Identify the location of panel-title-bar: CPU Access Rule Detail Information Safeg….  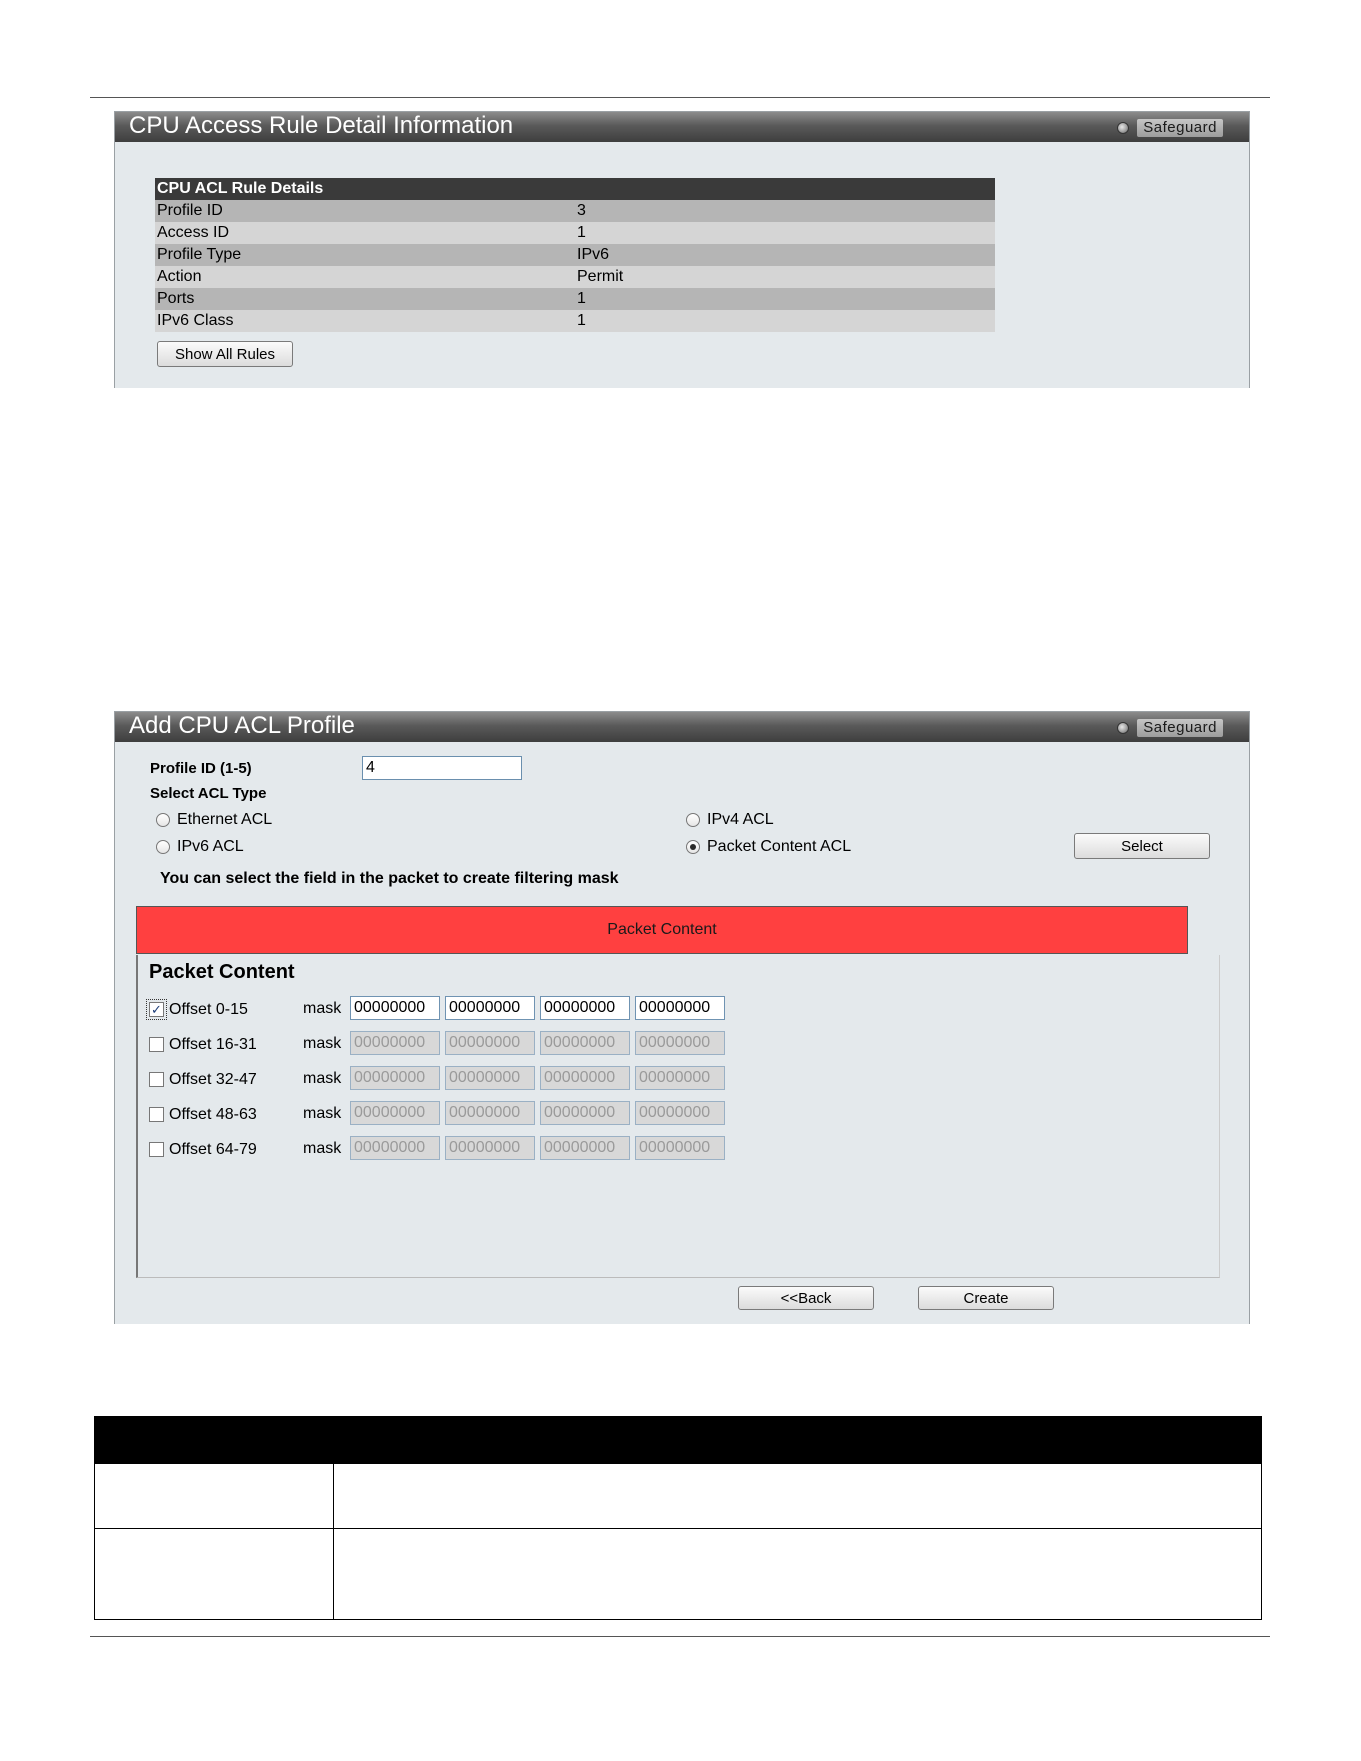
(682, 127).